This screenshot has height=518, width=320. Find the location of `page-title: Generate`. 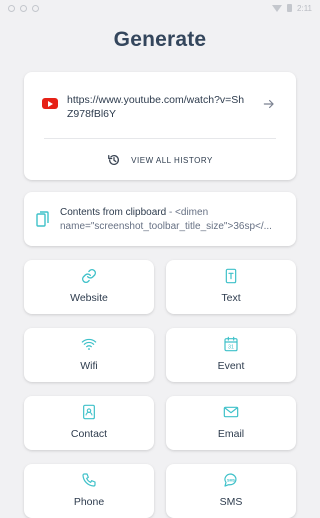

page-title: Generate is located at coordinates (160, 39).